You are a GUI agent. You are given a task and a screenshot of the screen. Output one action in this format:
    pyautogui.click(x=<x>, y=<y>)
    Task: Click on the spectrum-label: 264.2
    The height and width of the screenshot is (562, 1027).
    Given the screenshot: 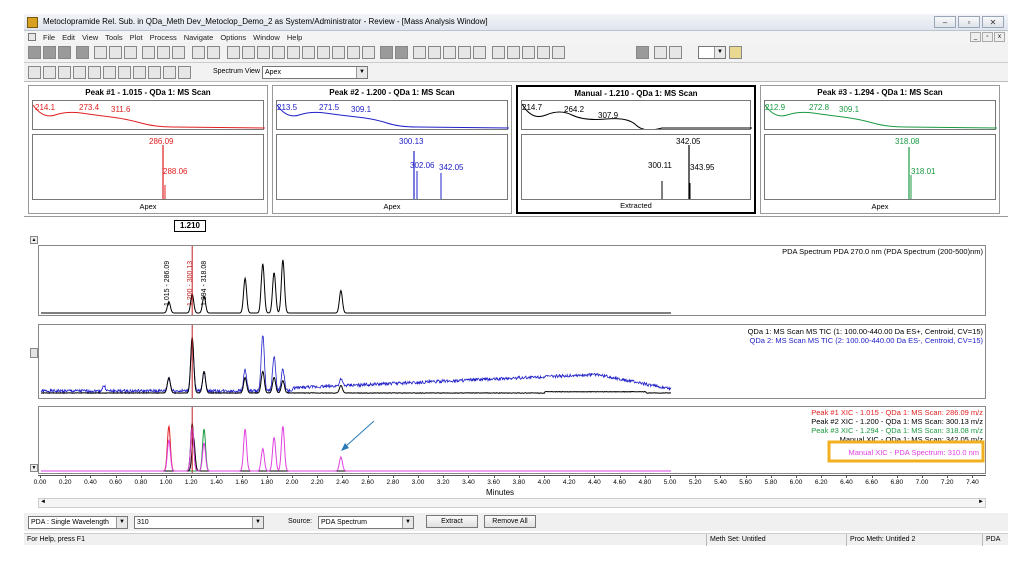 What is the action you would take?
    pyautogui.click(x=574, y=109)
    